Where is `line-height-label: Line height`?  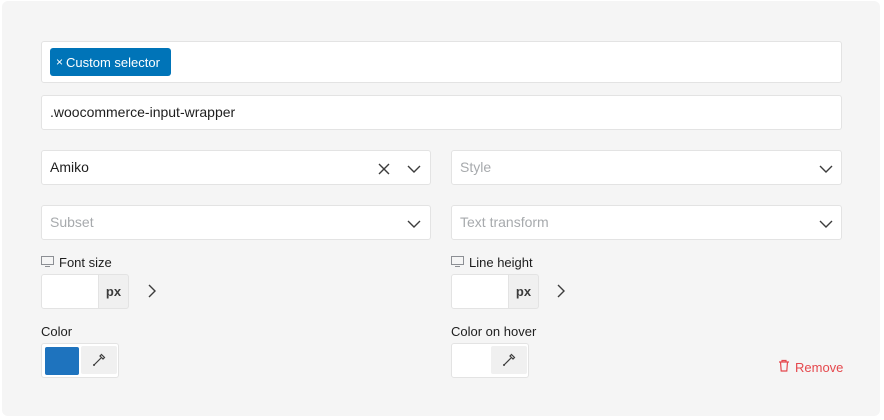
line-height-label: Line height is located at coordinates (492, 262).